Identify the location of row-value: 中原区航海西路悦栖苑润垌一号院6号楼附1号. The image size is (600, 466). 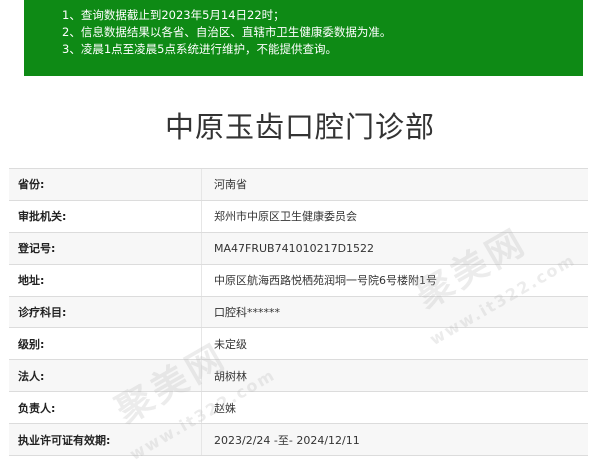
(325, 281).